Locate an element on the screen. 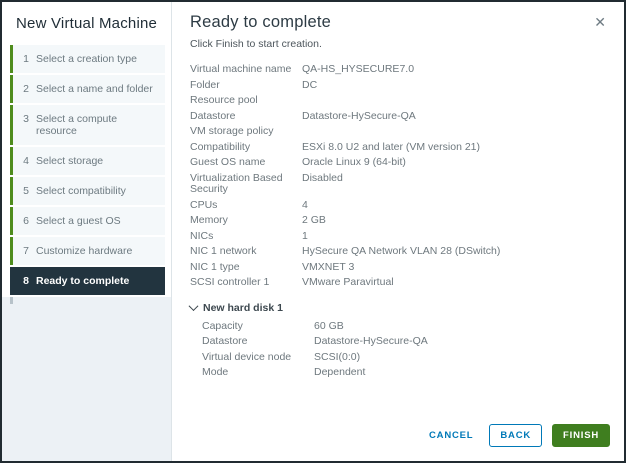  new-hard-disk-toggle: New hard disk 1 is located at coordinates (398, 307).